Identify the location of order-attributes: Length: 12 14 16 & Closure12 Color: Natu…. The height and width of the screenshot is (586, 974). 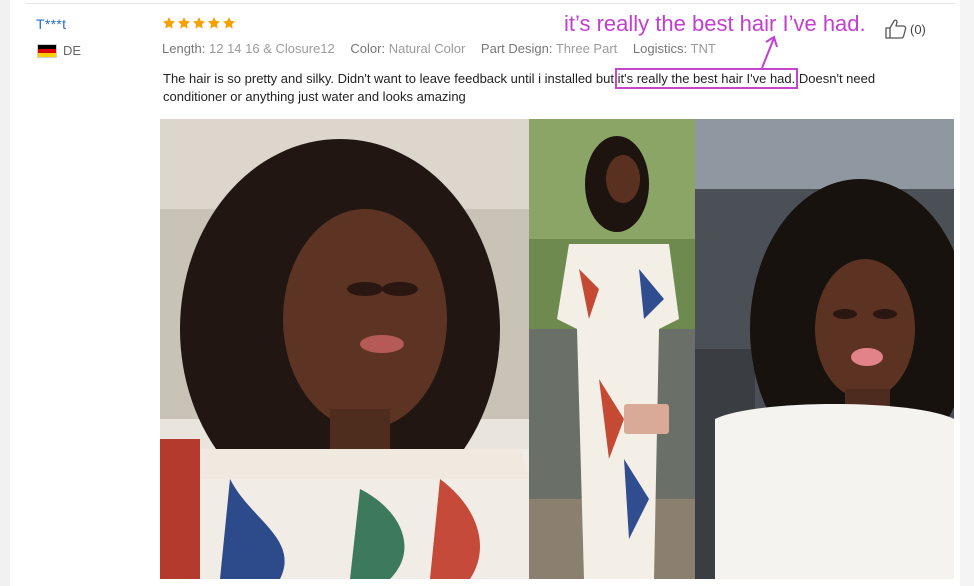
(439, 48).